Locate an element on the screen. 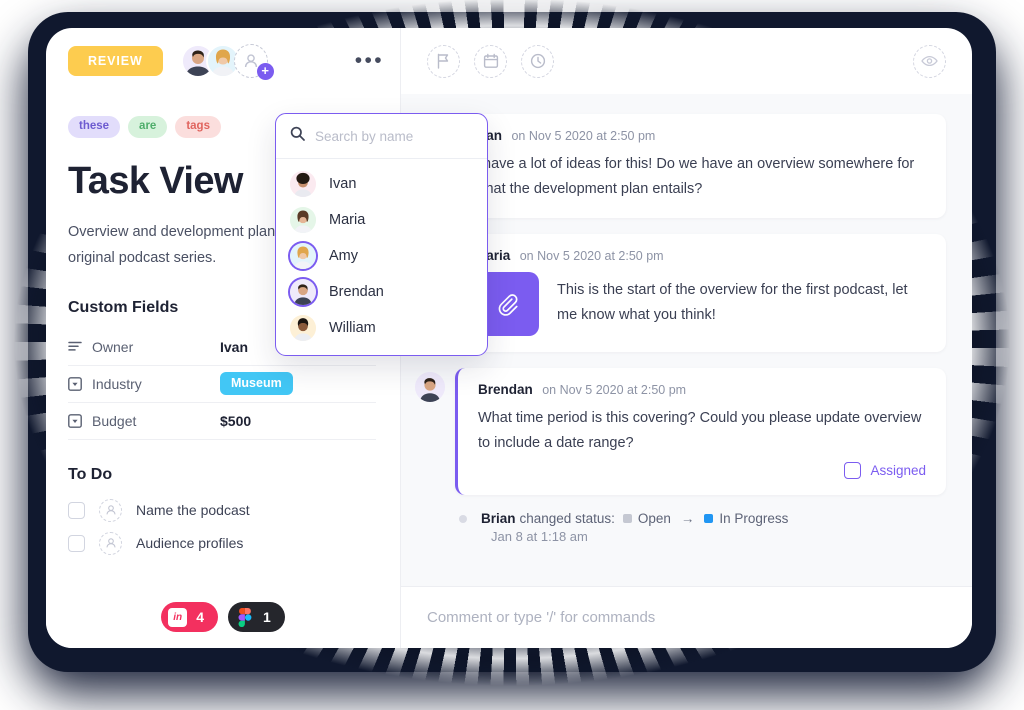 The width and height of the screenshot is (1024, 710). calendar-icon is located at coordinates (490, 61).